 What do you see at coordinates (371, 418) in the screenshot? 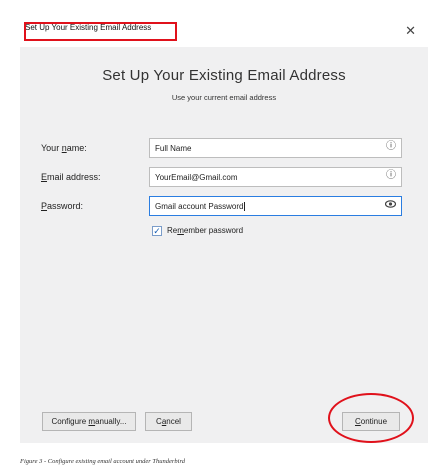
I see `continue-highlight-annotation` at bounding box center [371, 418].